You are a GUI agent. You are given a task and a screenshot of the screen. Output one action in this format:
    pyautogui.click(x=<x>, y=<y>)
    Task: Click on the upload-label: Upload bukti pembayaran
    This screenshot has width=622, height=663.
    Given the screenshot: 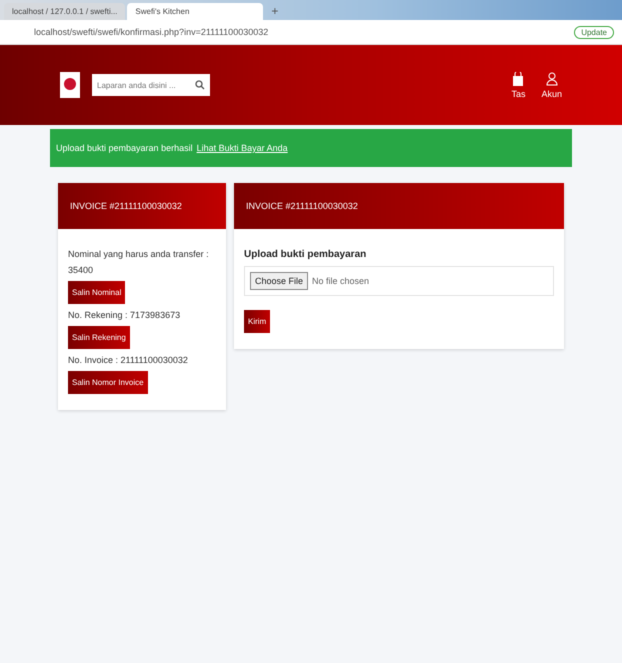 What is the action you would take?
    pyautogui.click(x=305, y=254)
    